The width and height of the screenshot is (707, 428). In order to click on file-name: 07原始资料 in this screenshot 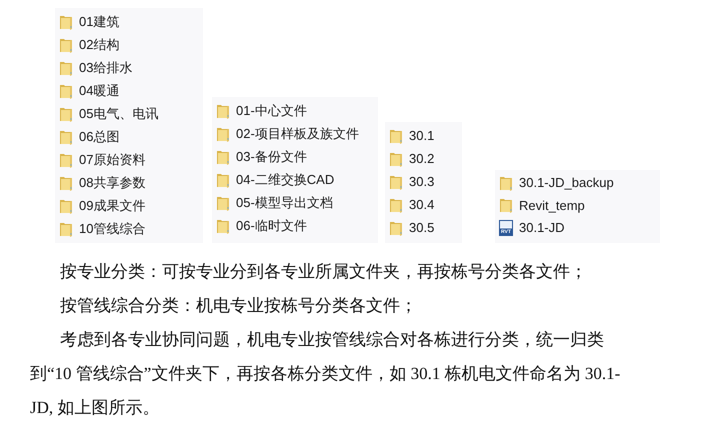, I will do `click(112, 159)`.